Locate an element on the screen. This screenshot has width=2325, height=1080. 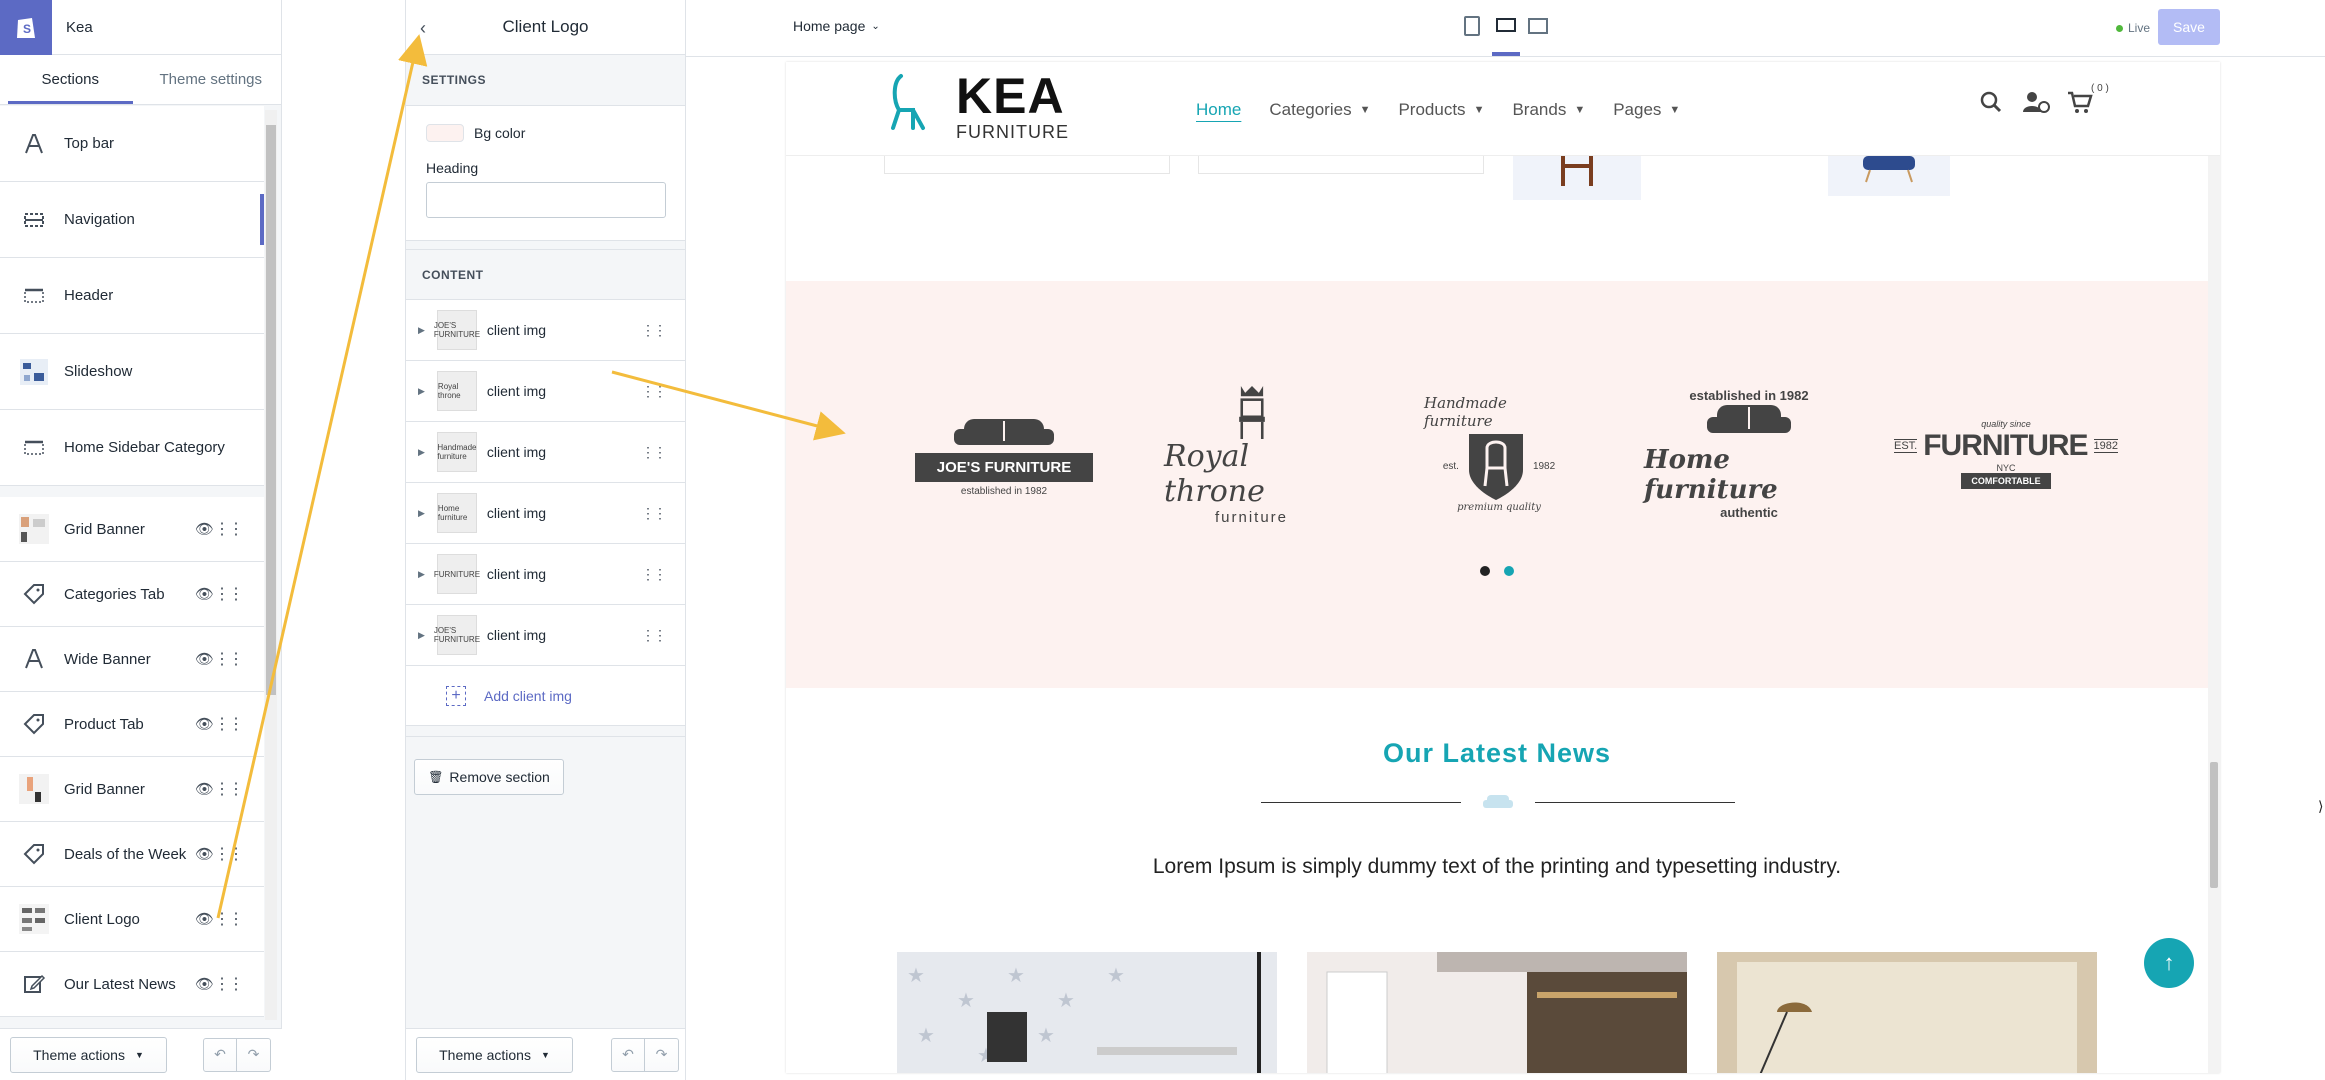
back-chevron-icon: ‹ is located at coordinates (423, 28).